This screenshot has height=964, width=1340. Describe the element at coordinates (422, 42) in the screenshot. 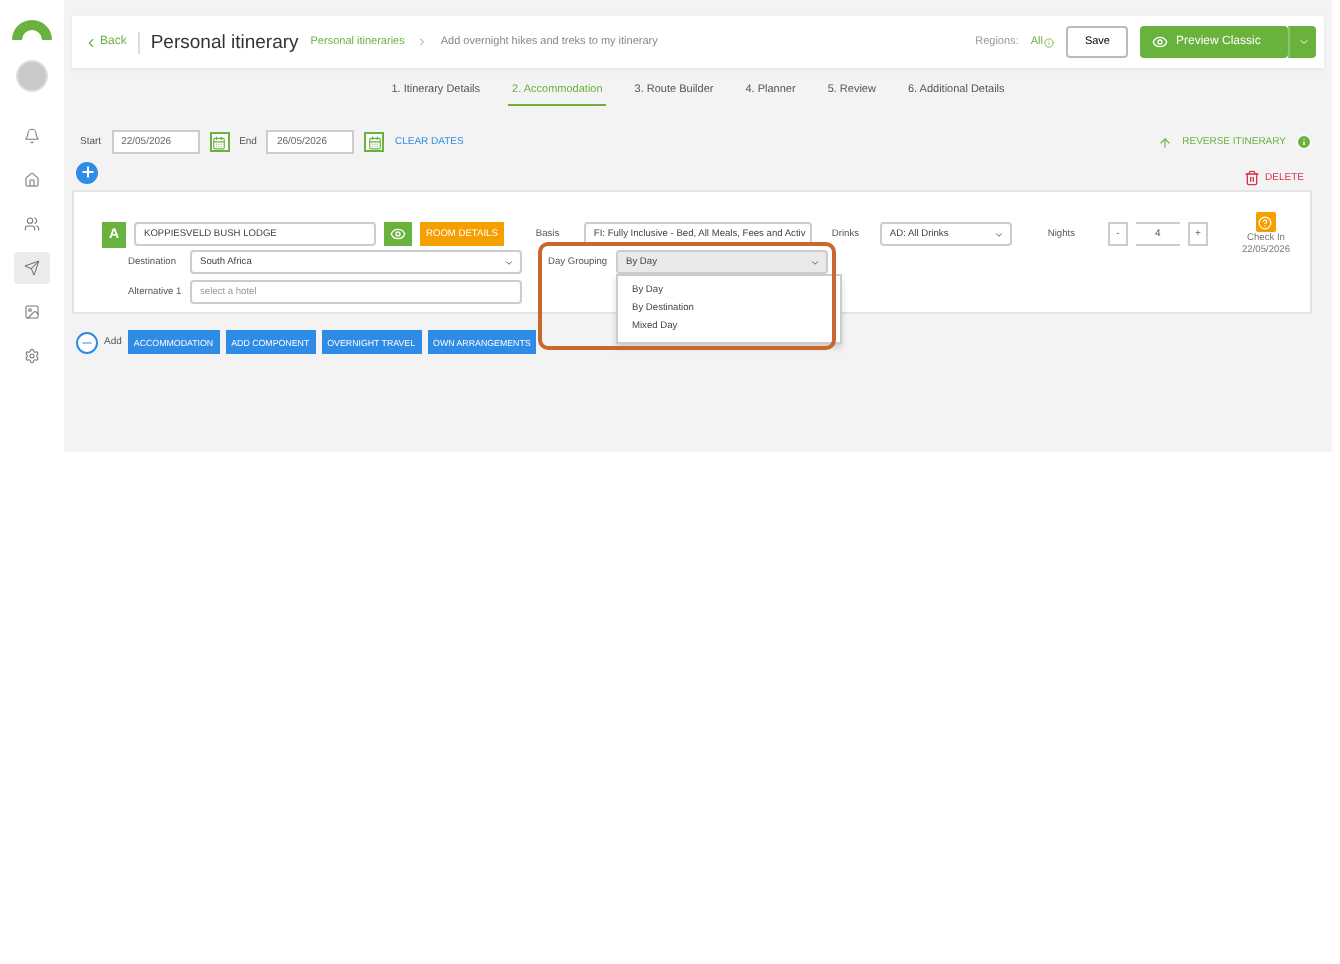

I see `chevron-right-icon` at that location.